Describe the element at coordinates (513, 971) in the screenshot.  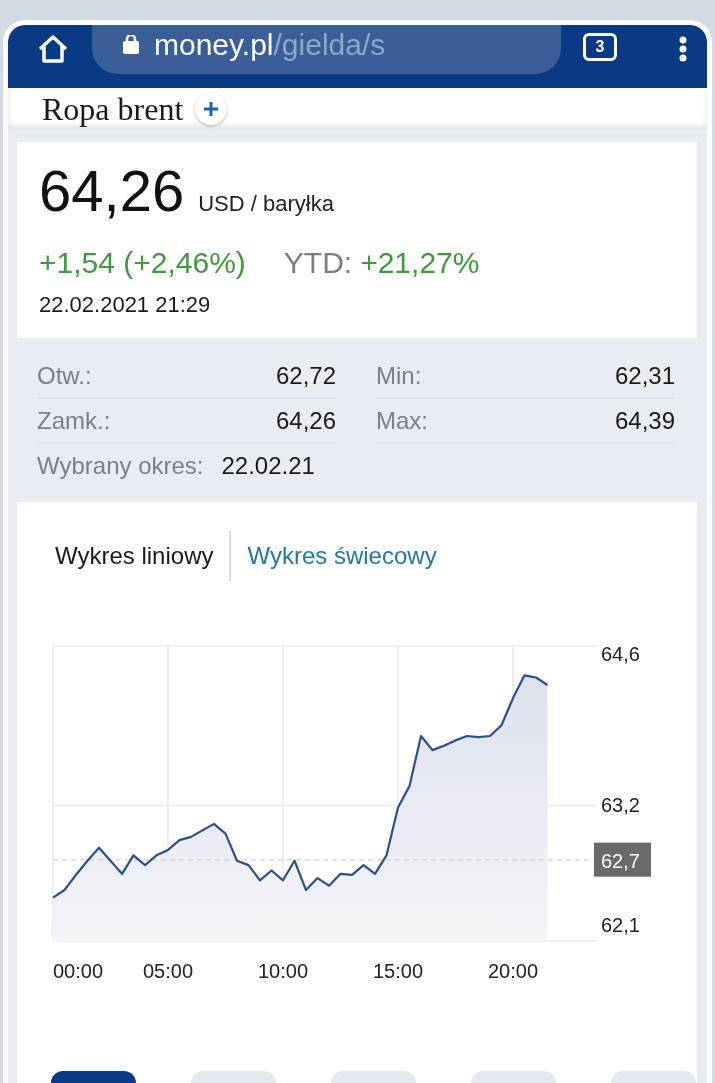
I see `x-tick-label: 20:00` at that location.